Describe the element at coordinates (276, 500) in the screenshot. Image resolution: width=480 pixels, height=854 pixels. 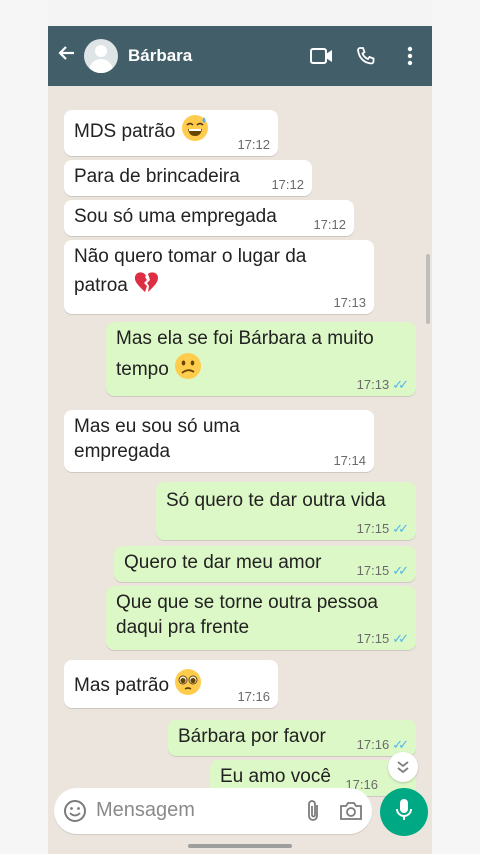
I see `message-text: Só quero te dar outra vida` at that location.